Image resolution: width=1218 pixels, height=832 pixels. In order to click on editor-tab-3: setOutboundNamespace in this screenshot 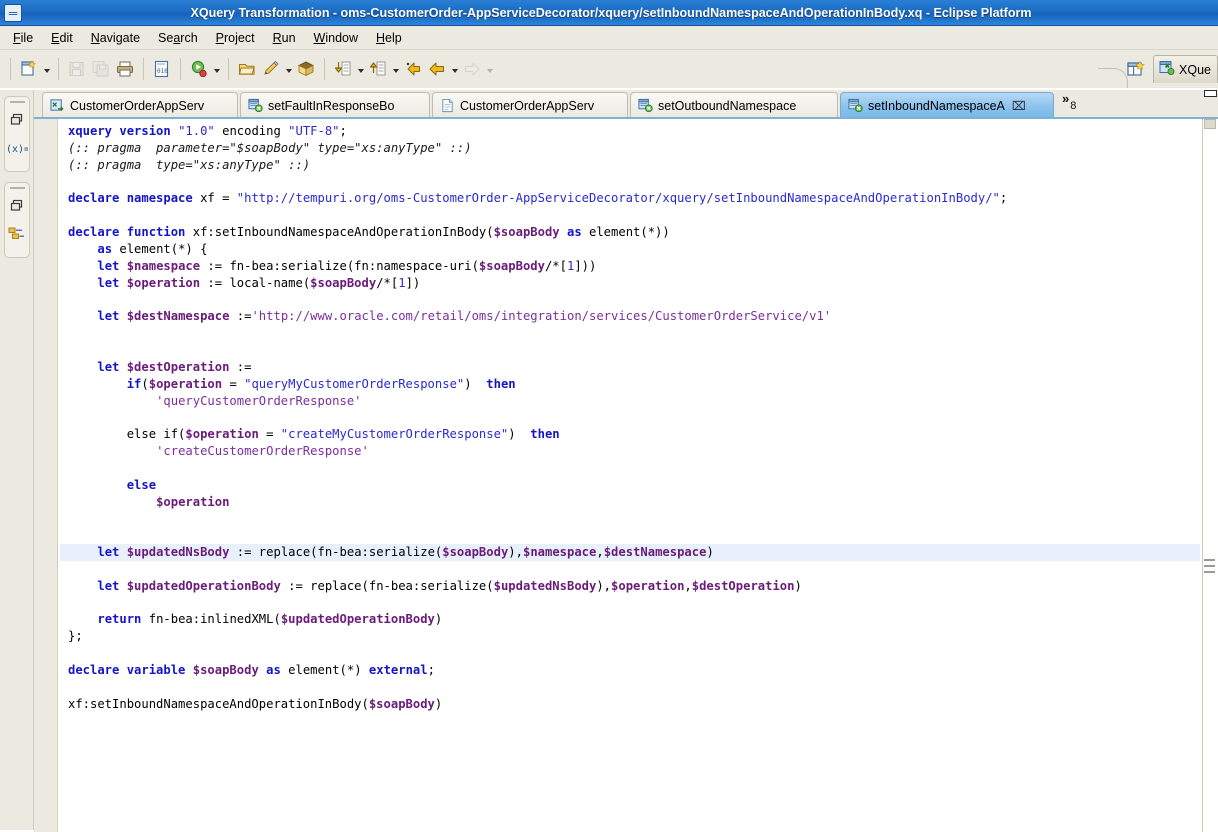, I will do `click(734, 105)`.